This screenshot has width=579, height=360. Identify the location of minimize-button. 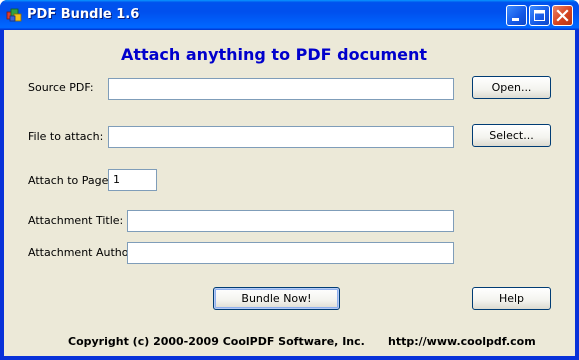
(516, 15).